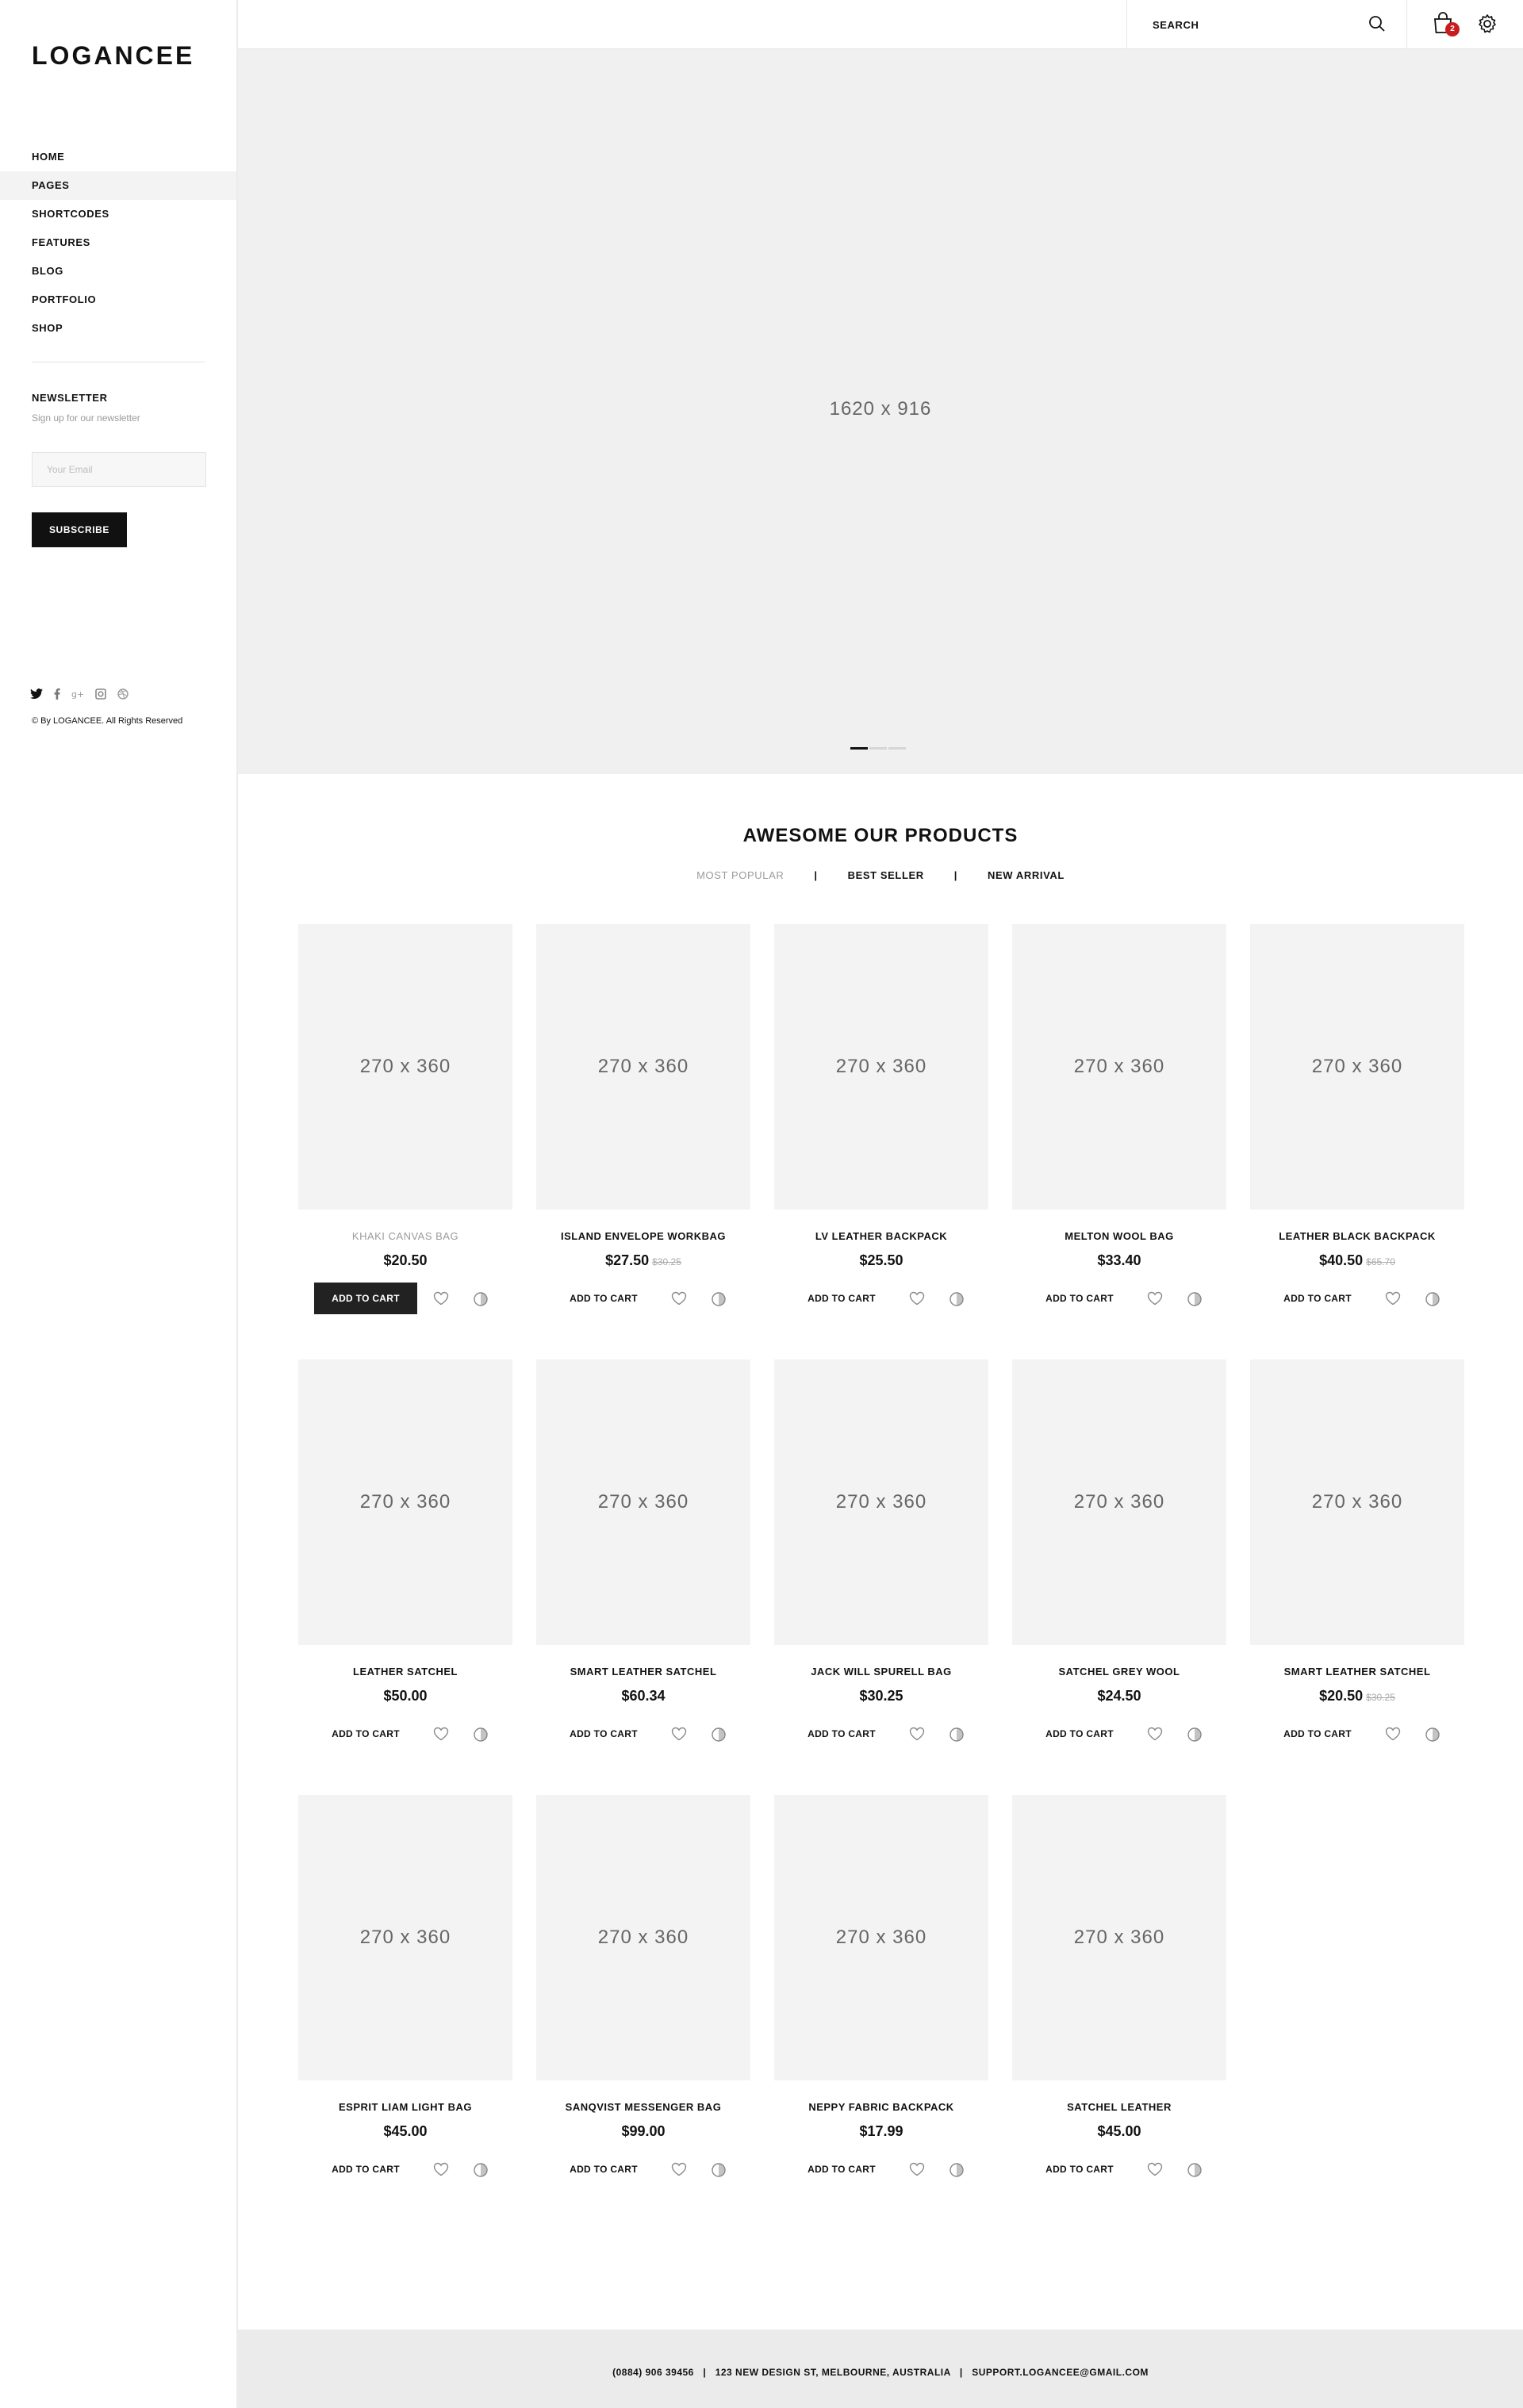 The image size is (1523, 2408). Describe the element at coordinates (79, 529) in the screenshot. I see `subscribe-button: SUBSCRIBE` at that location.